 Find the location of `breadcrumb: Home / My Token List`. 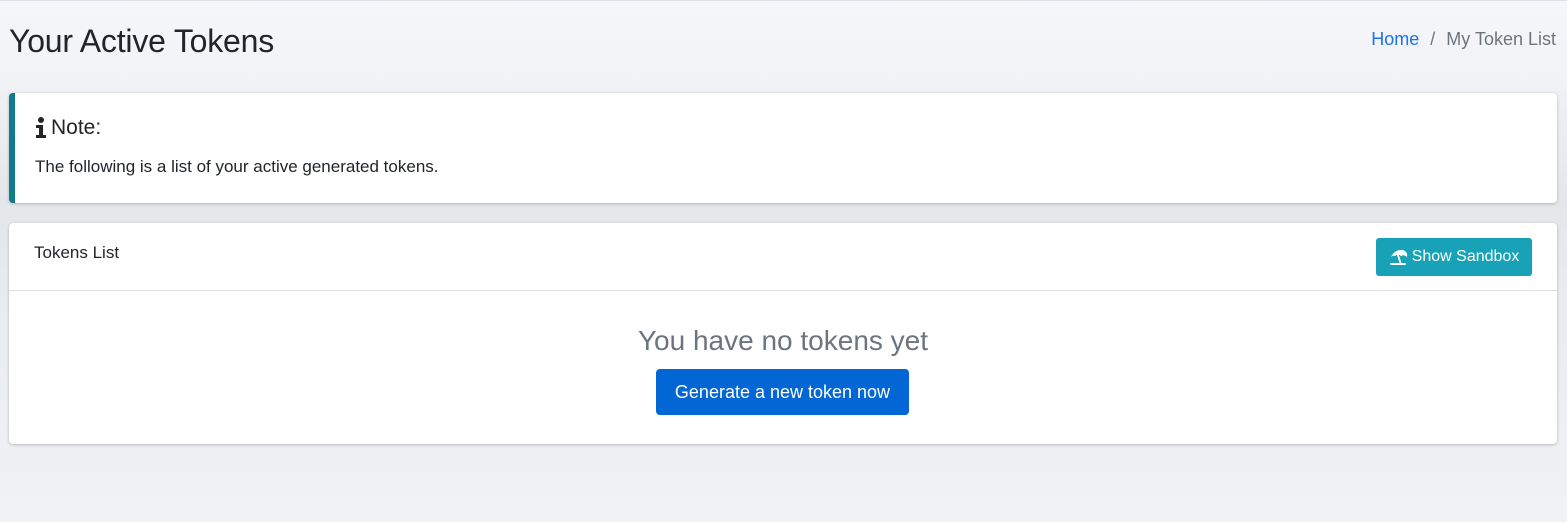

breadcrumb: Home / My Token List is located at coordinates (1463, 39).